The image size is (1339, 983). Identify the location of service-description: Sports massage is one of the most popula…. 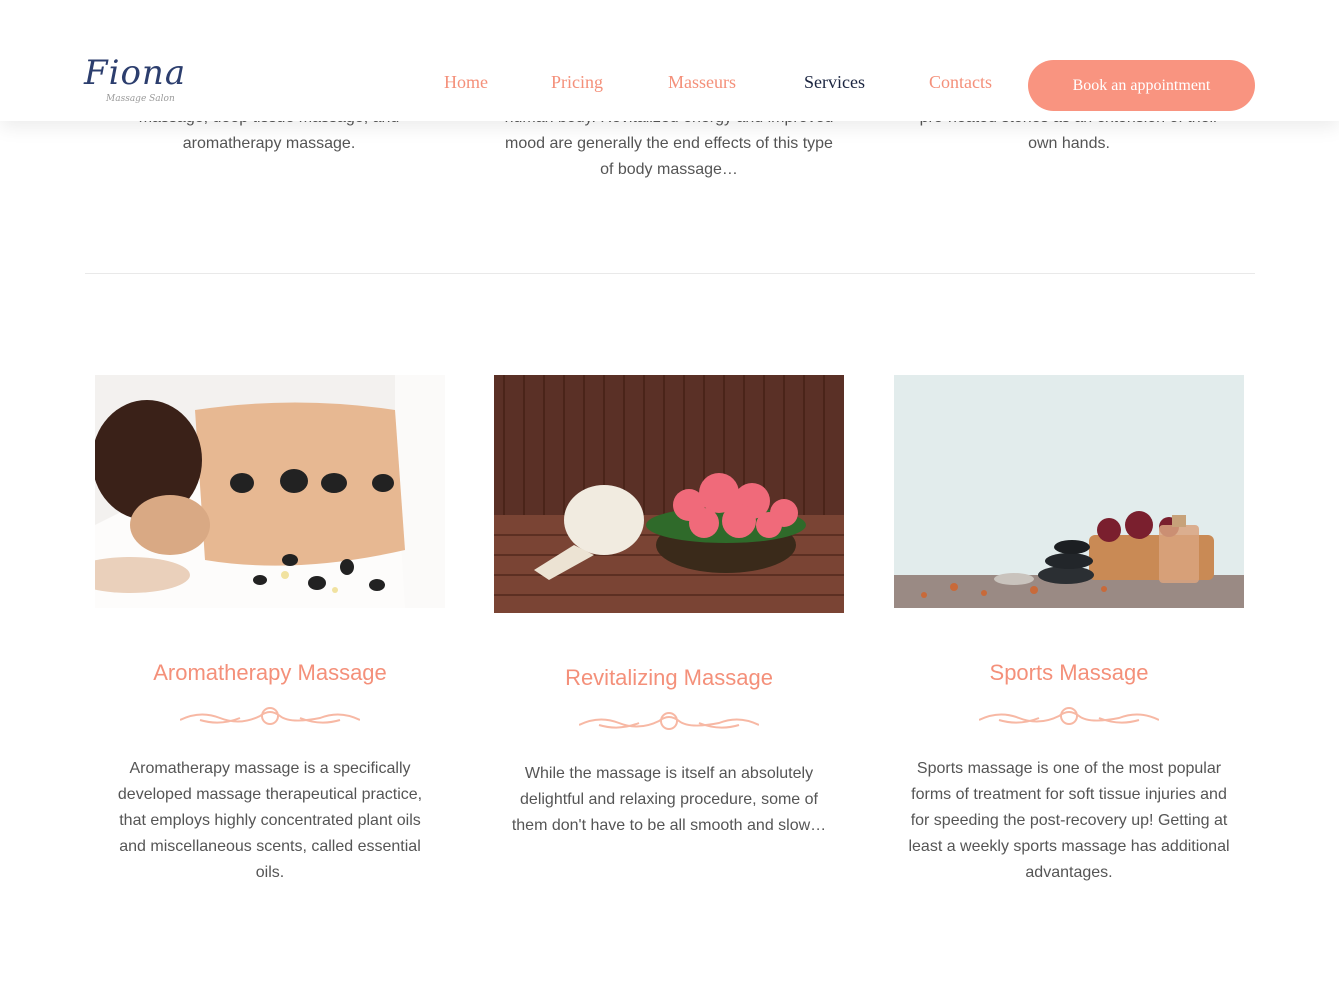
(1069, 820).